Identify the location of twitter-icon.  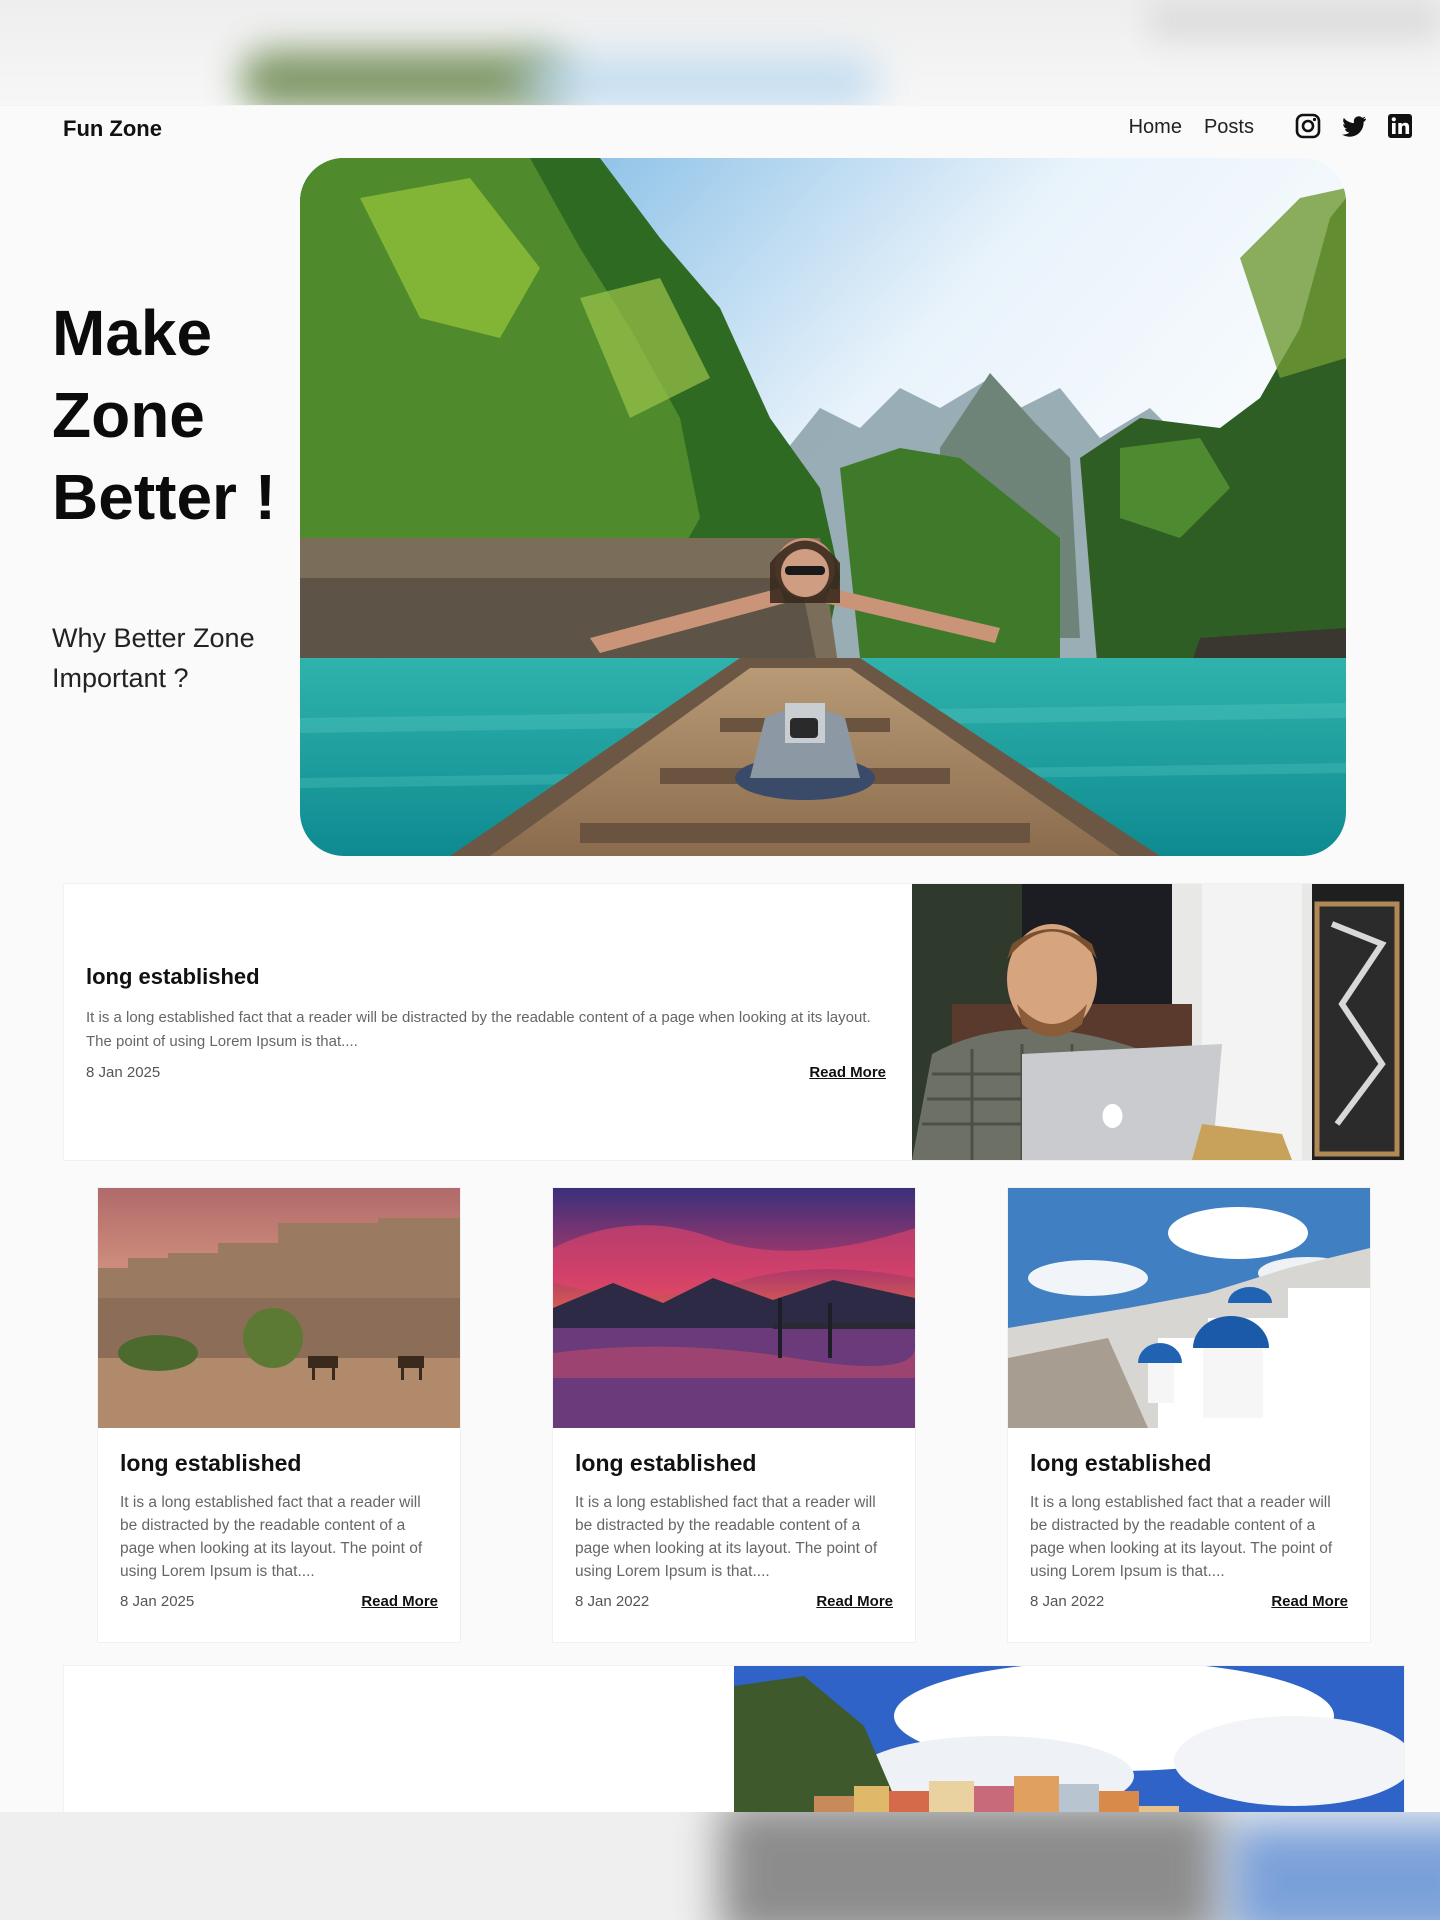
(1354, 126).